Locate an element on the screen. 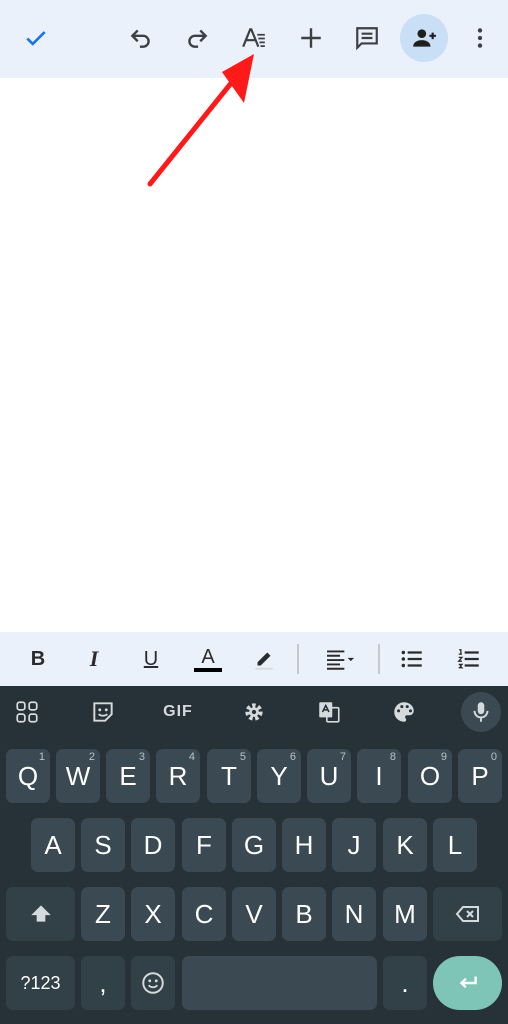  bulleted-list-icon is located at coordinates (411, 659).